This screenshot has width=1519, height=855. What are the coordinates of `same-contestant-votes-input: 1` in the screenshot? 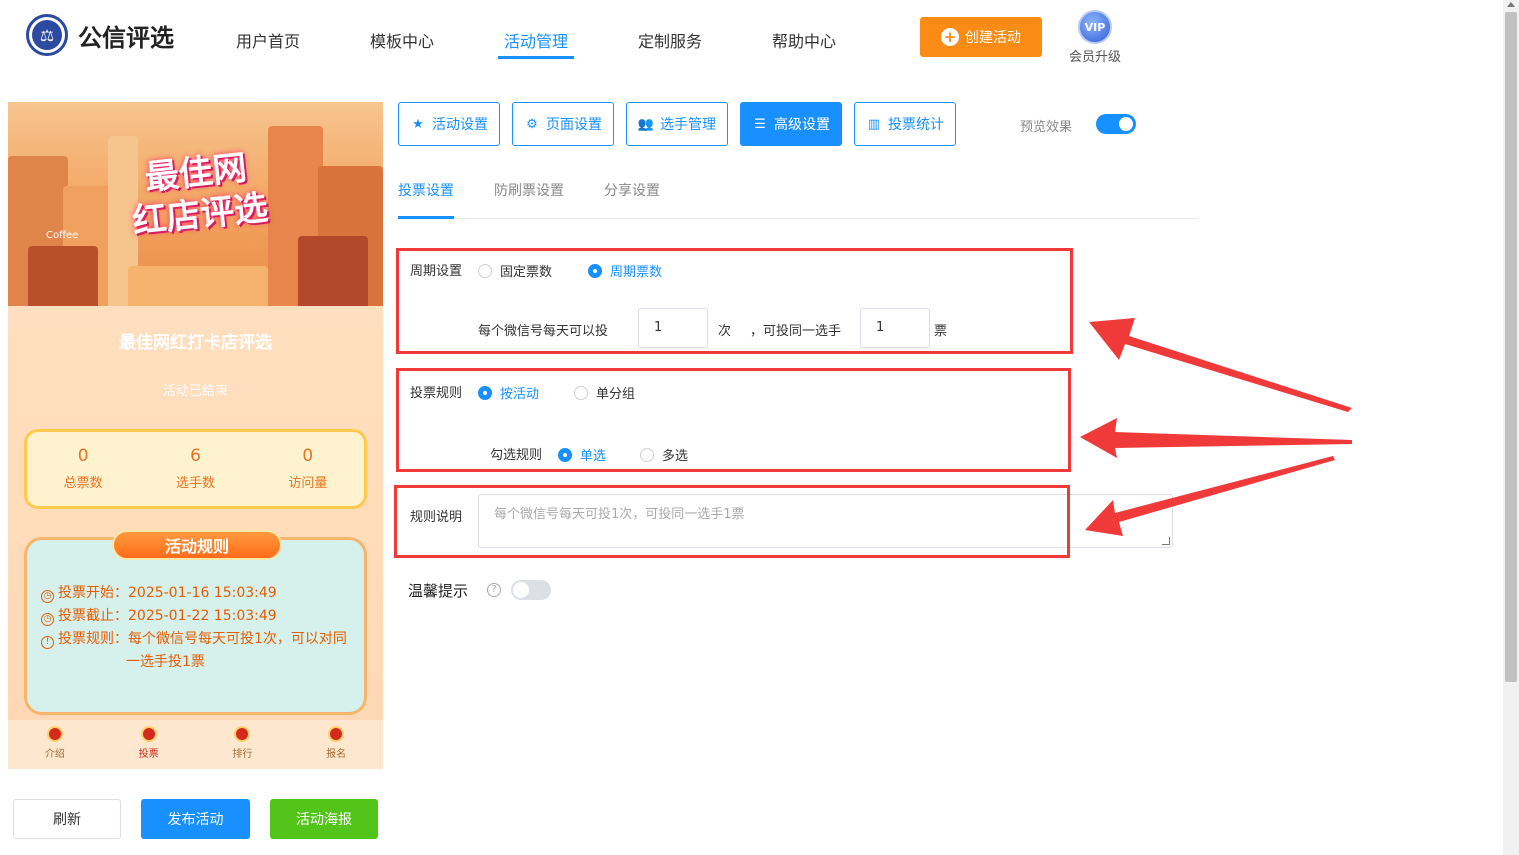 It's located at (895, 328).